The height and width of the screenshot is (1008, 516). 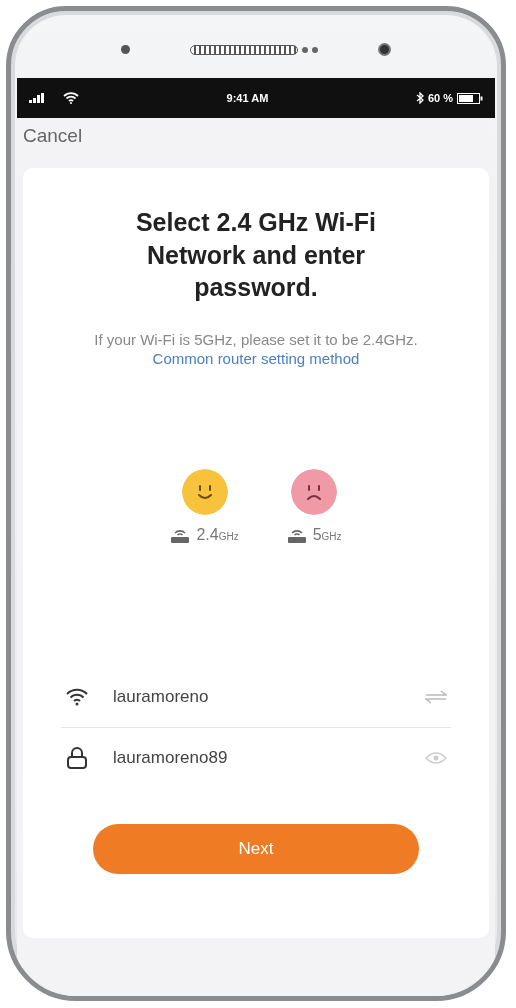 What do you see at coordinates (257, 757) in the screenshot?
I see `password-field: lauramoreno89` at bounding box center [257, 757].